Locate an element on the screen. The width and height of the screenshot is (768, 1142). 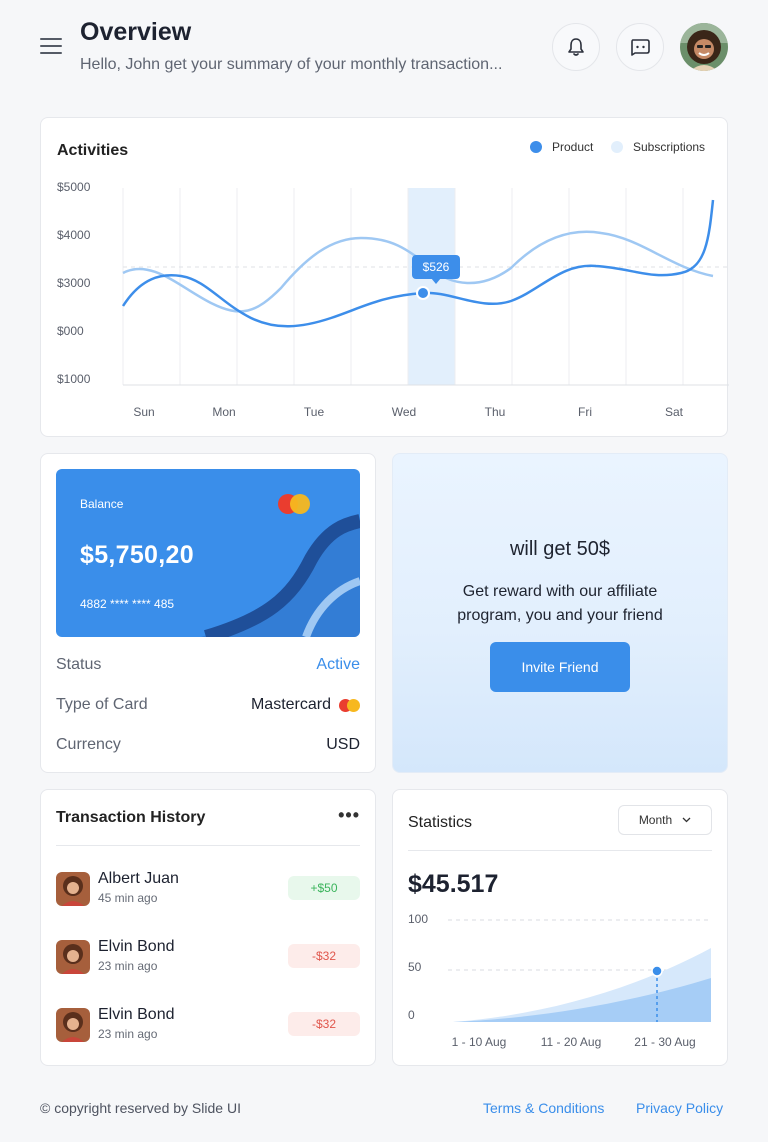
copyright: © copyright reserved by Slide UI is located at coordinates (140, 1108).